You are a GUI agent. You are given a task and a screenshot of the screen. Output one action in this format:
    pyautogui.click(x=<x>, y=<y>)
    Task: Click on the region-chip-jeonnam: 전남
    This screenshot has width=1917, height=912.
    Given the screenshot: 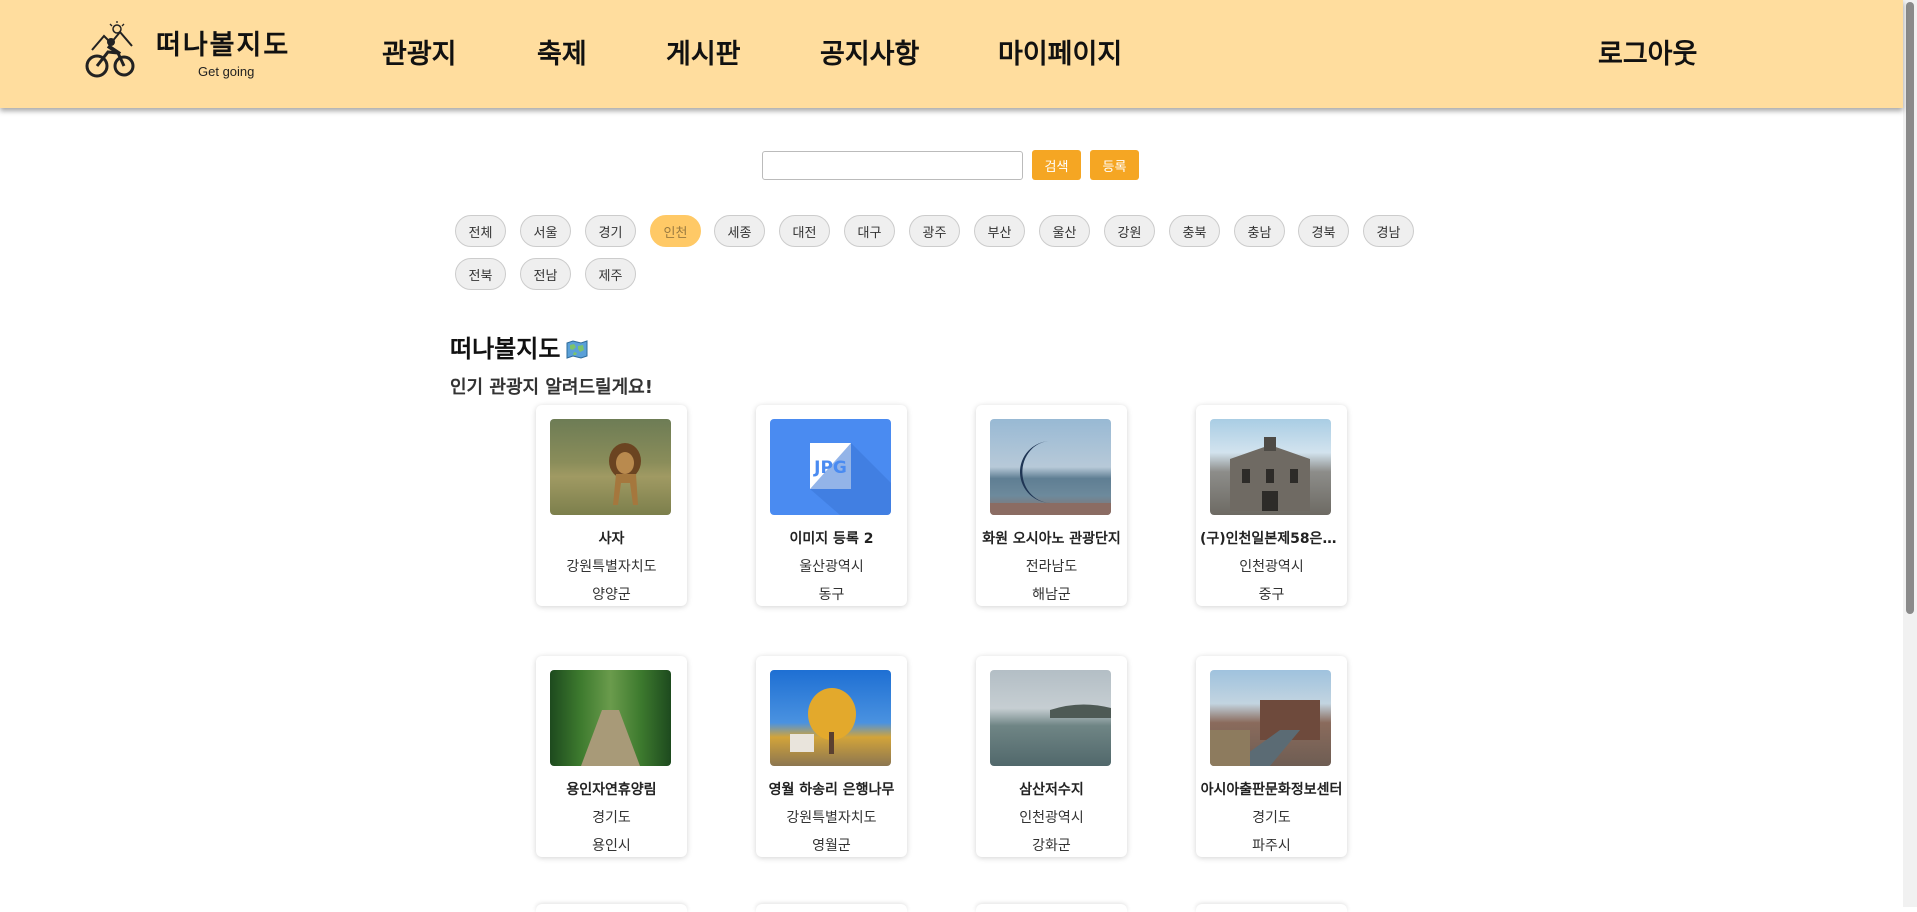 What is the action you would take?
    pyautogui.click(x=545, y=274)
    